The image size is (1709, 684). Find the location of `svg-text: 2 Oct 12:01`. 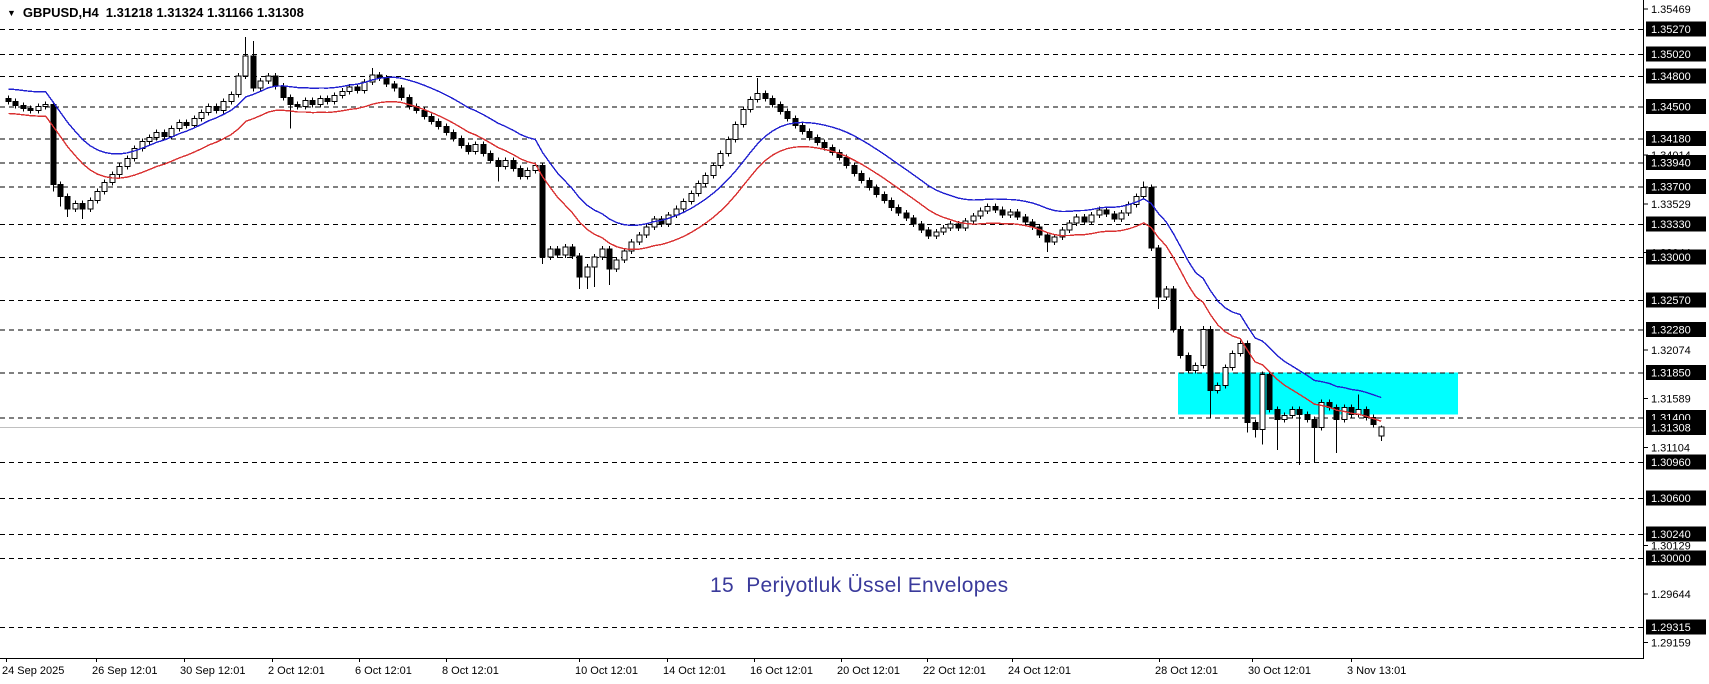

svg-text: 2 Oct 12:01 is located at coordinates (296, 671).